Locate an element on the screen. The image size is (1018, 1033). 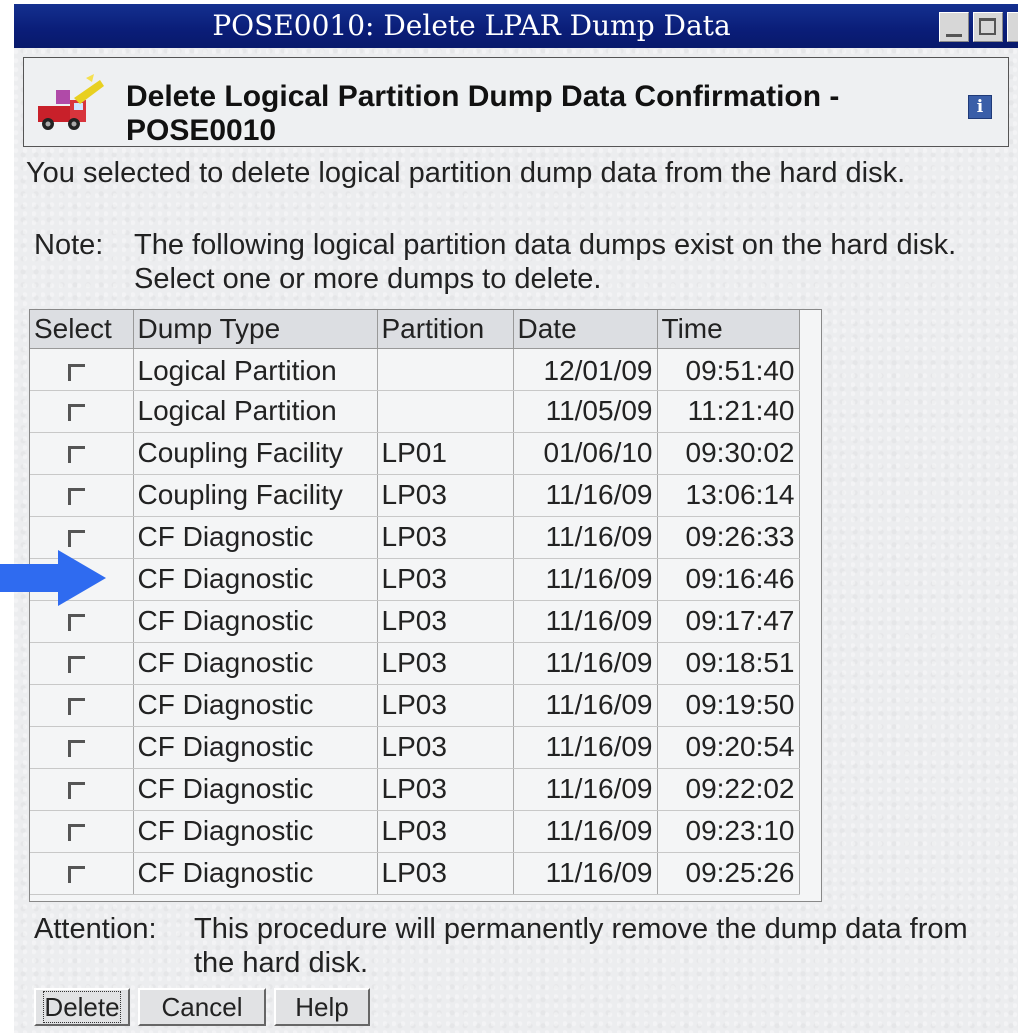
time-cell: 11:21:40 is located at coordinates (728, 411).